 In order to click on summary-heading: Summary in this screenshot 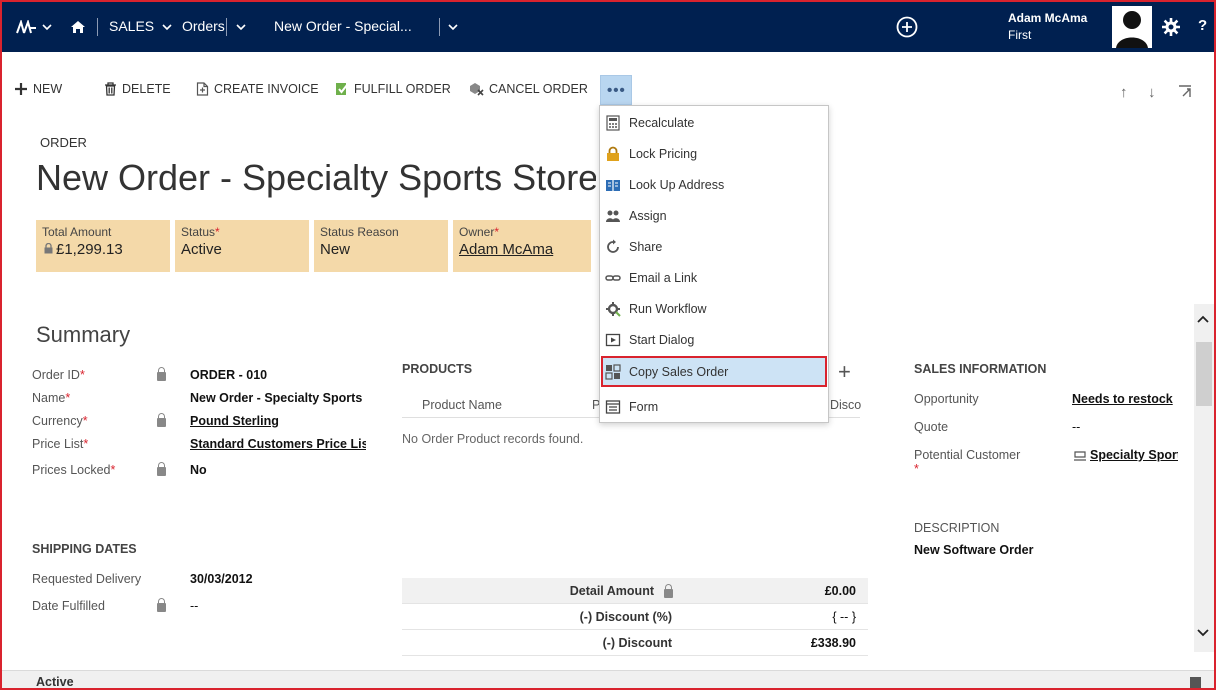, I will do `click(83, 334)`.